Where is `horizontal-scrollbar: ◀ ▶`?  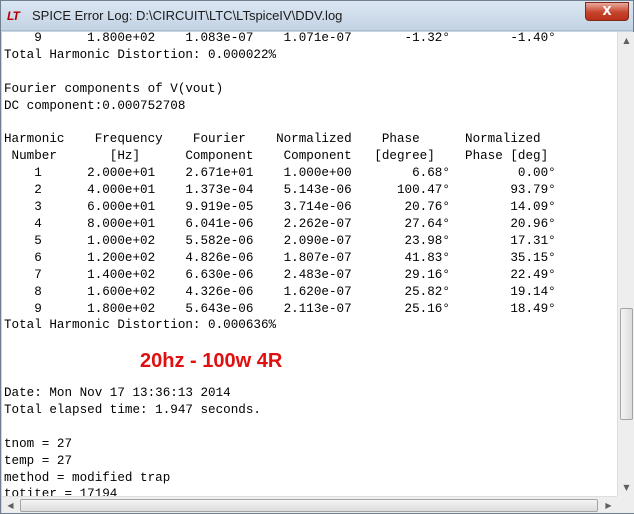
horizontal-scrollbar: ◀ ▶ is located at coordinates (309, 504).